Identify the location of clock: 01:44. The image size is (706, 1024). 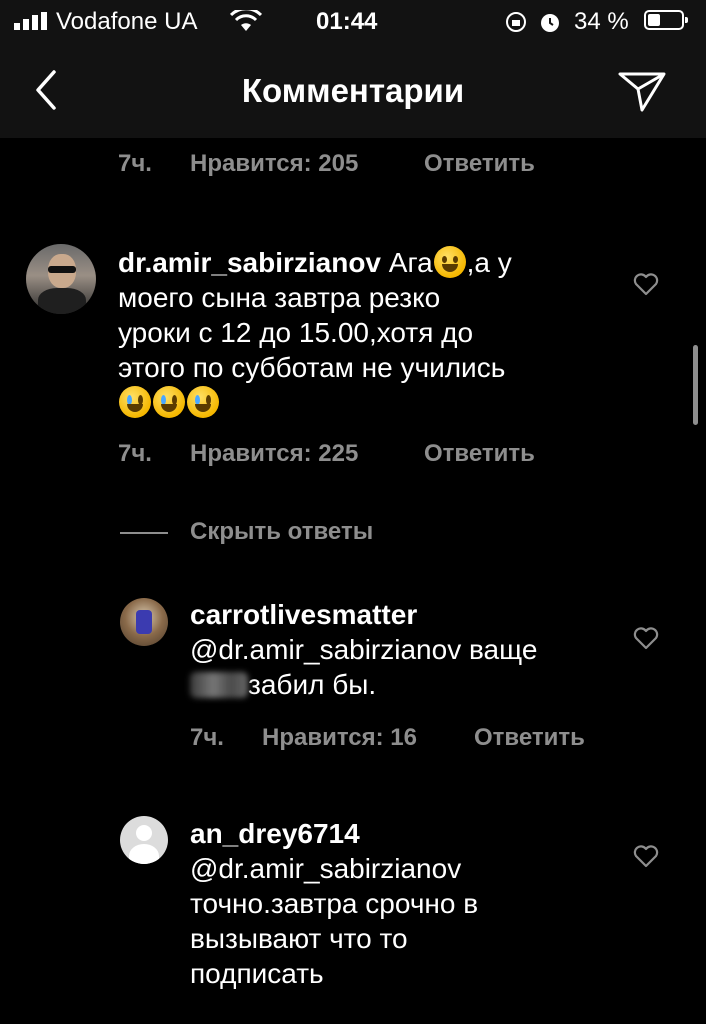
(347, 21).